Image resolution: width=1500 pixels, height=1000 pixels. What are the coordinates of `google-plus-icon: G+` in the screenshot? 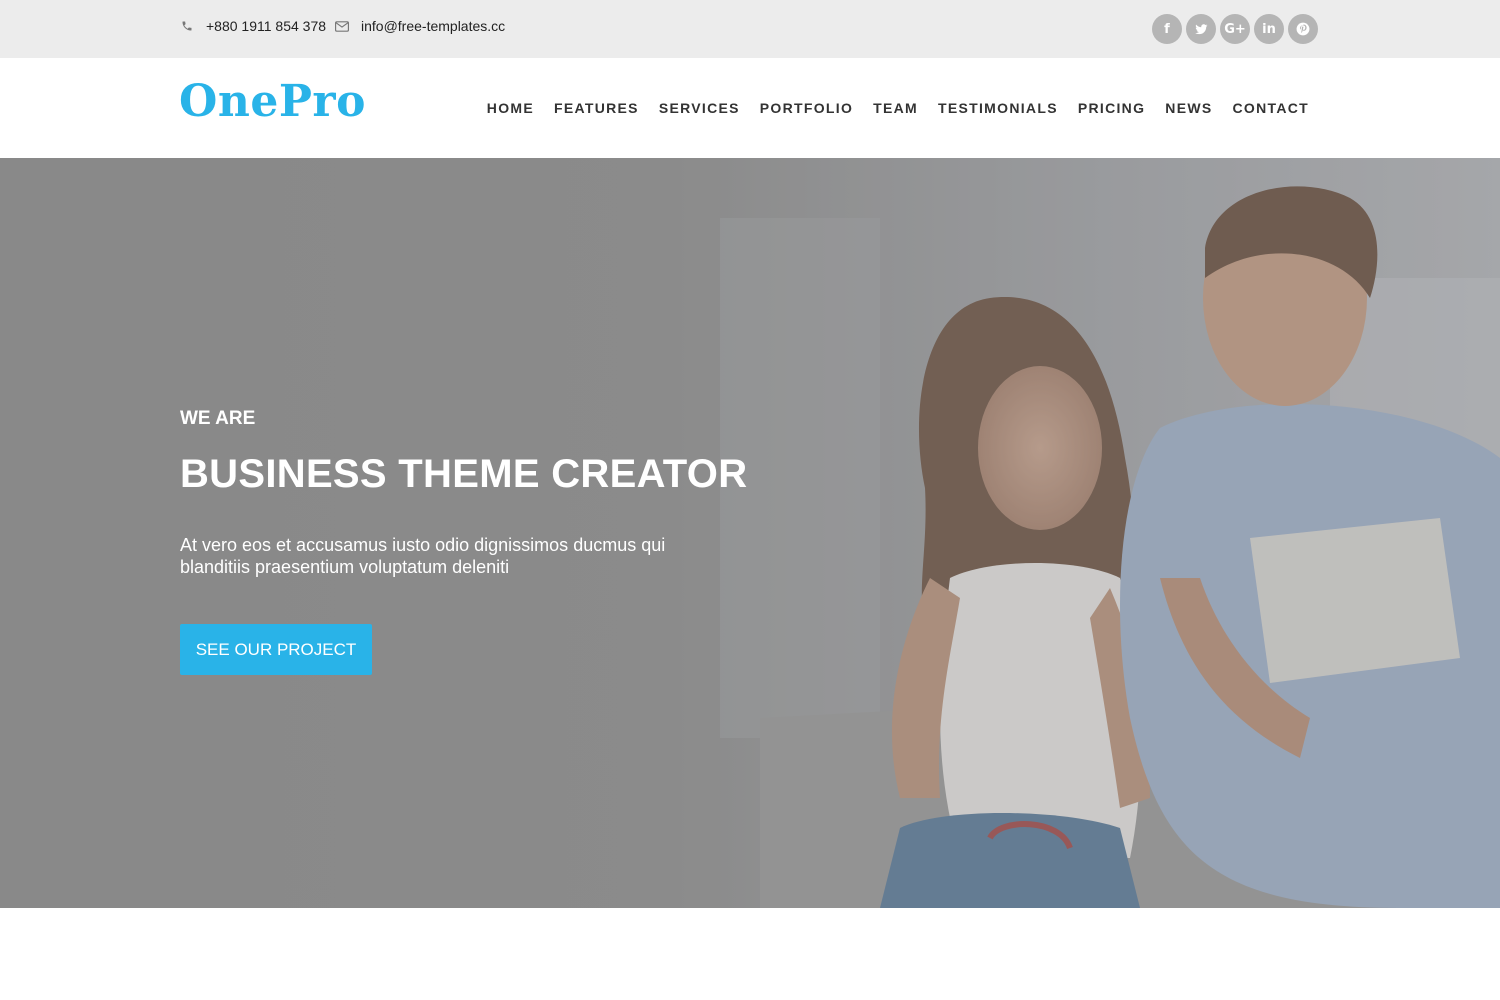 It's located at (1235, 29).